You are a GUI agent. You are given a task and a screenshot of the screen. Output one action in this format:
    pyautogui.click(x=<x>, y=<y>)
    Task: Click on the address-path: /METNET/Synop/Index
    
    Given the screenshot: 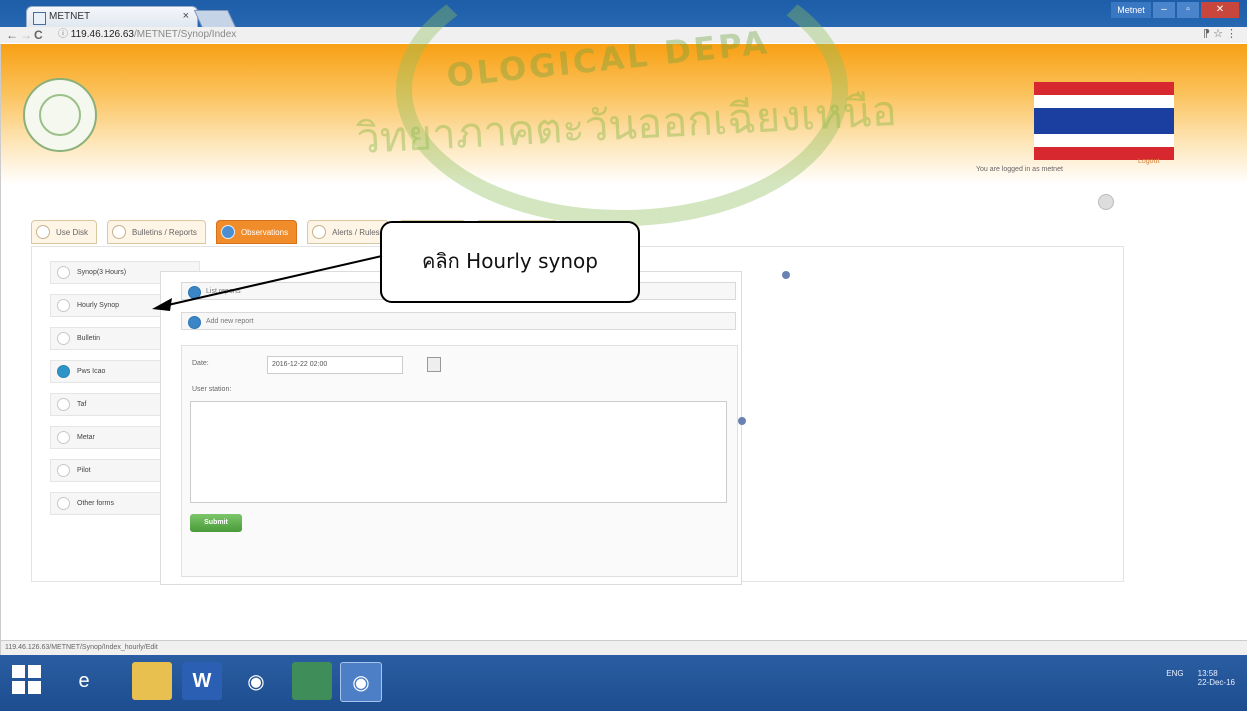 What is the action you would take?
    pyautogui.click(x=185, y=34)
    